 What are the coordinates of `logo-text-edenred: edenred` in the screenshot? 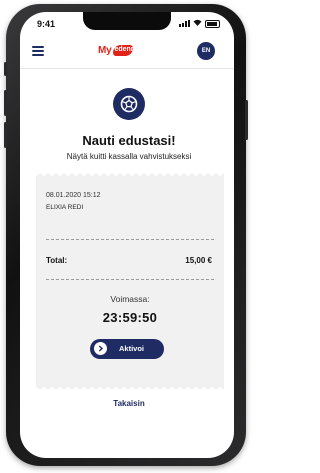 It's located at (128, 49).